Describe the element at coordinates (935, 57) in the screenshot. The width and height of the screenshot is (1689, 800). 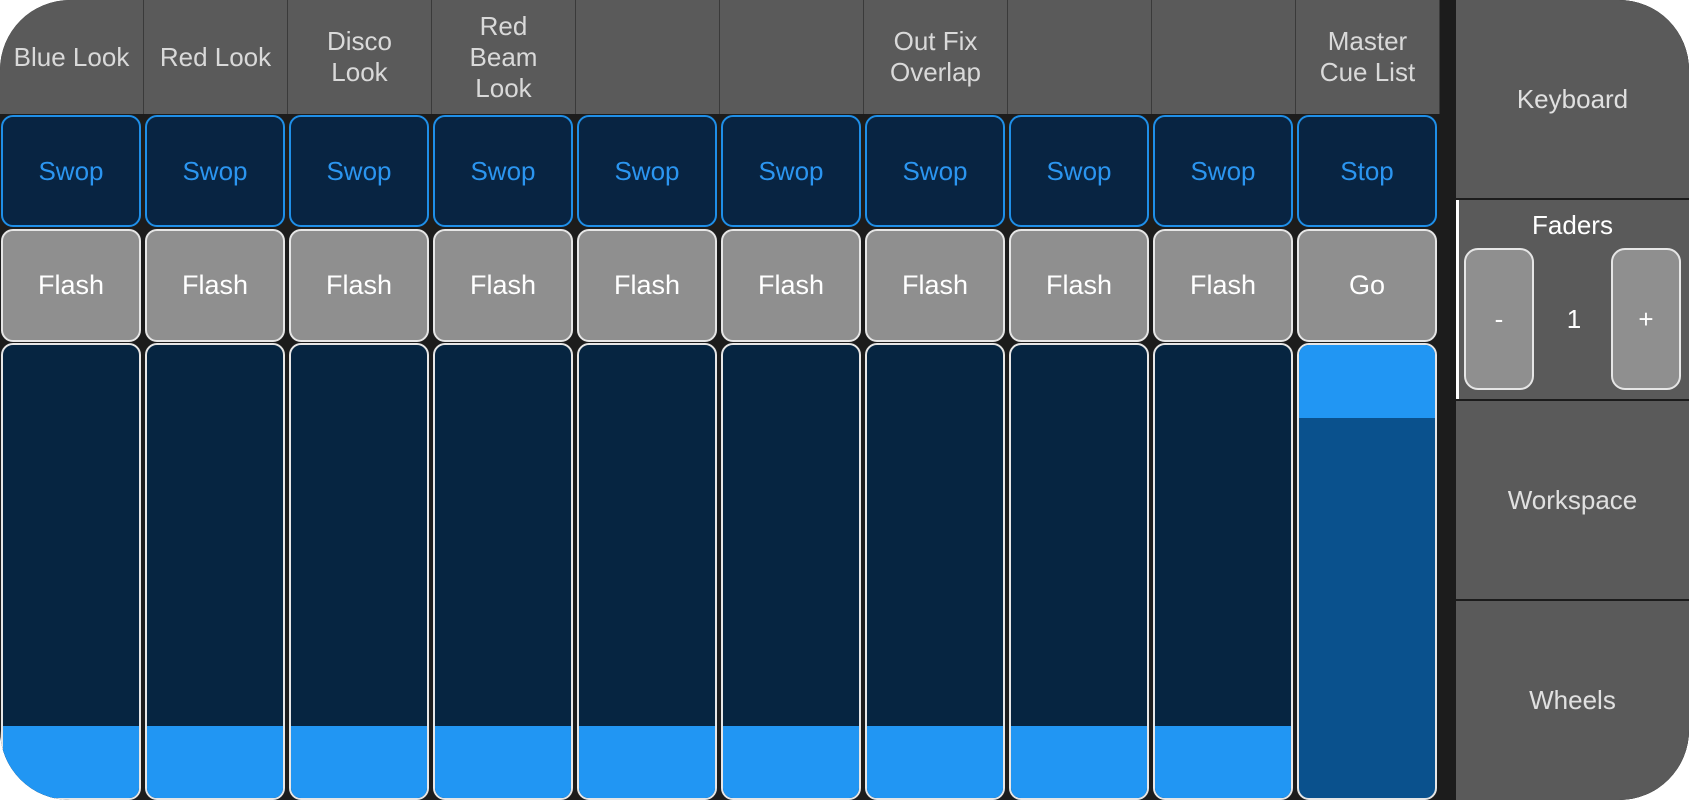
I see `playback-name: Out Fix Overlap` at that location.